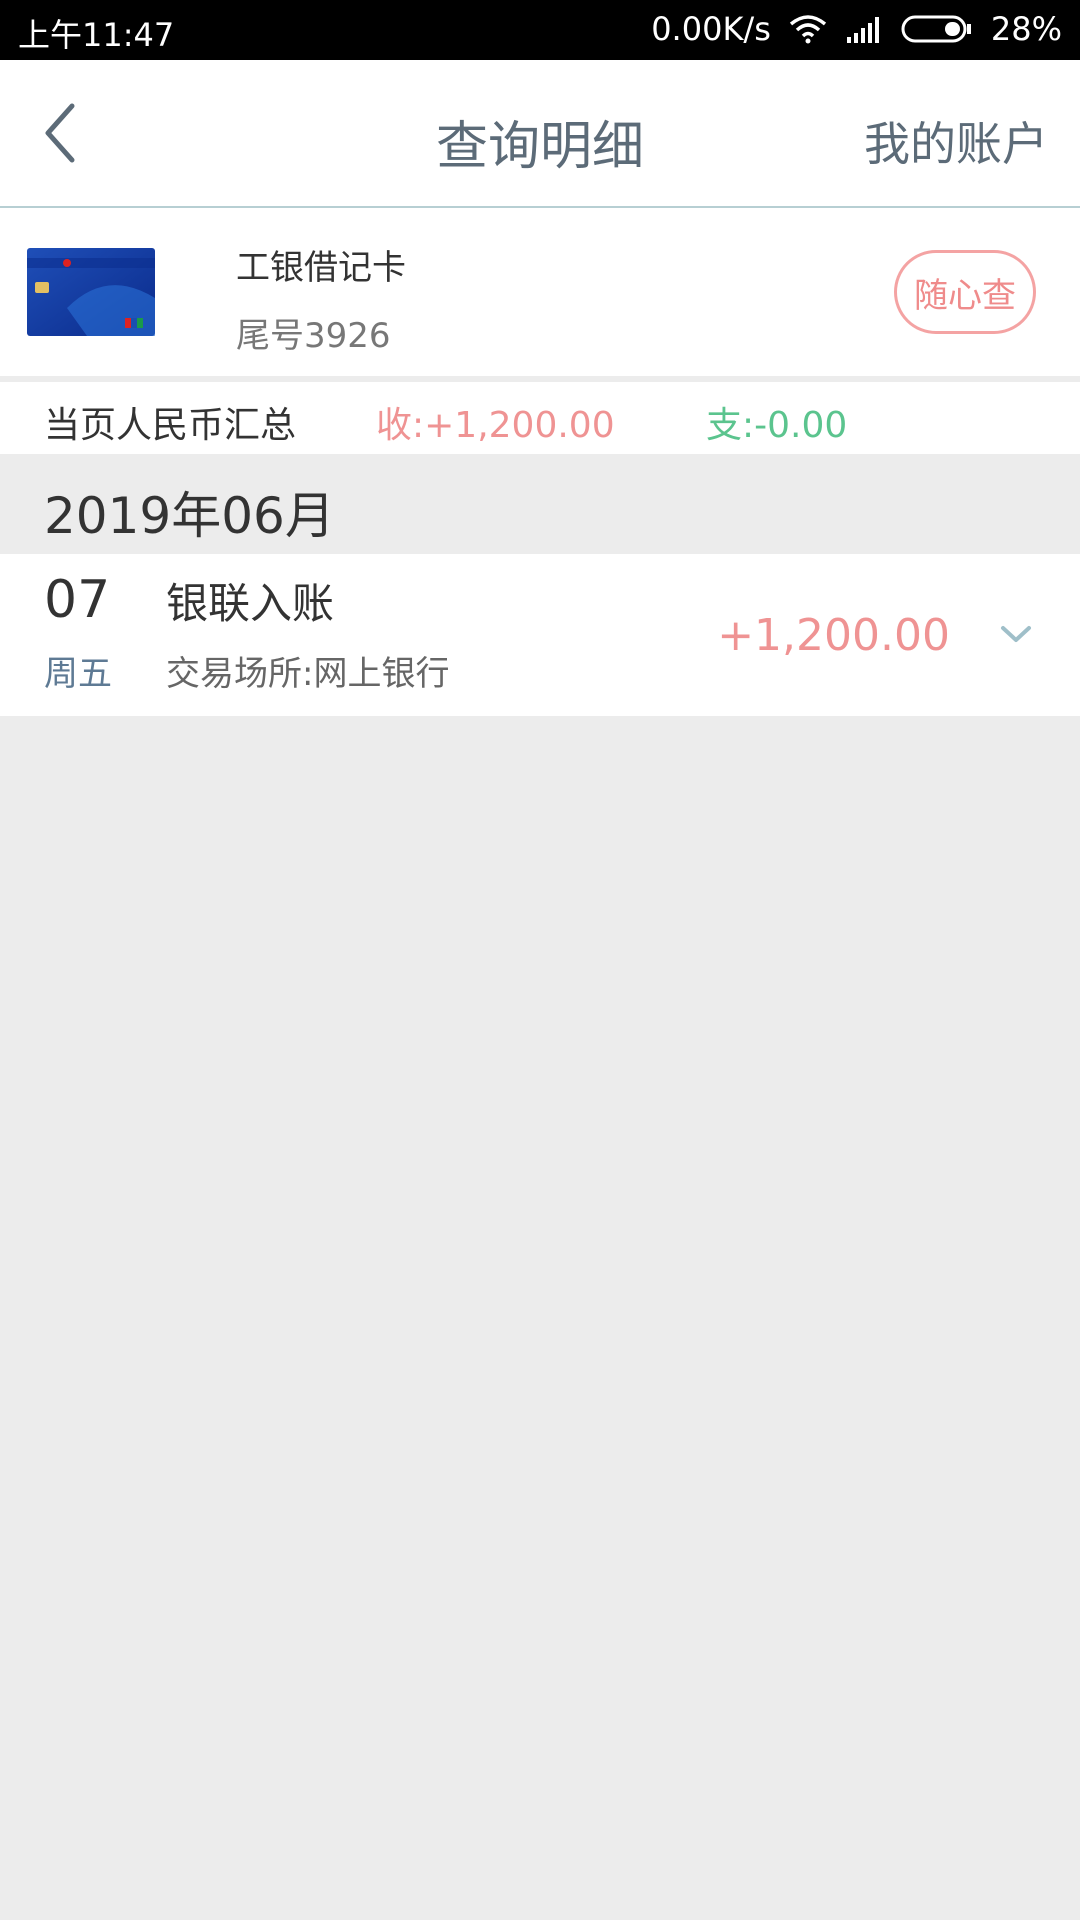  What do you see at coordinates (1026, 29) in the screenshot?
I see `battery-percent: 28%` at bounding box center [1026, 29].